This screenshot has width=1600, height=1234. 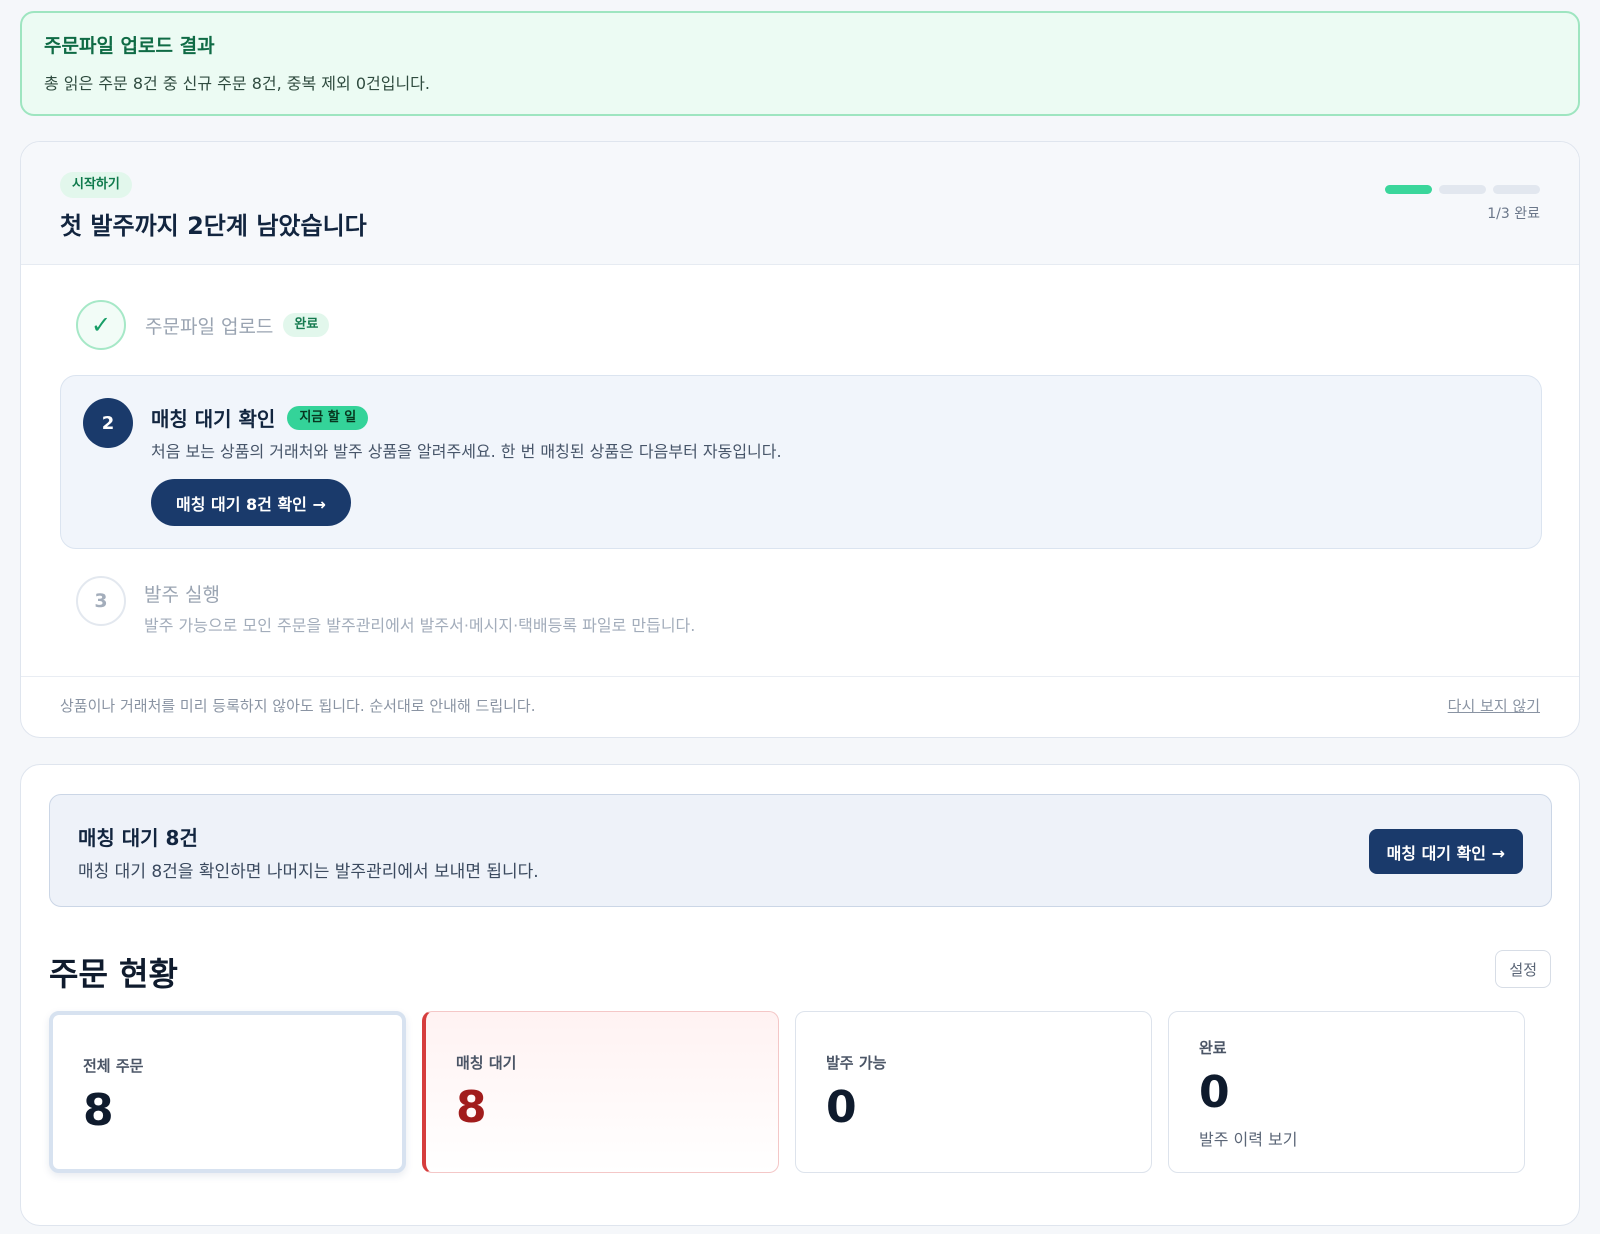 What do you see at coordinates (129, 46) in the screenshot?
I see `upload-result-title: 주문파일 업로드 결과` at bounding box center [129, 46].